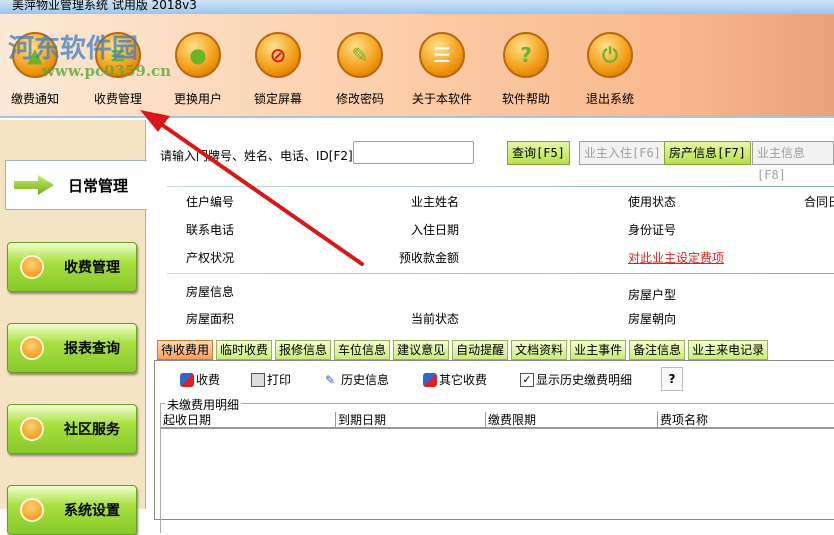  Describe the element at coordinates (572, 419) in the screenshot. I see `column-payment-deadline: 缴费限期` at that location.